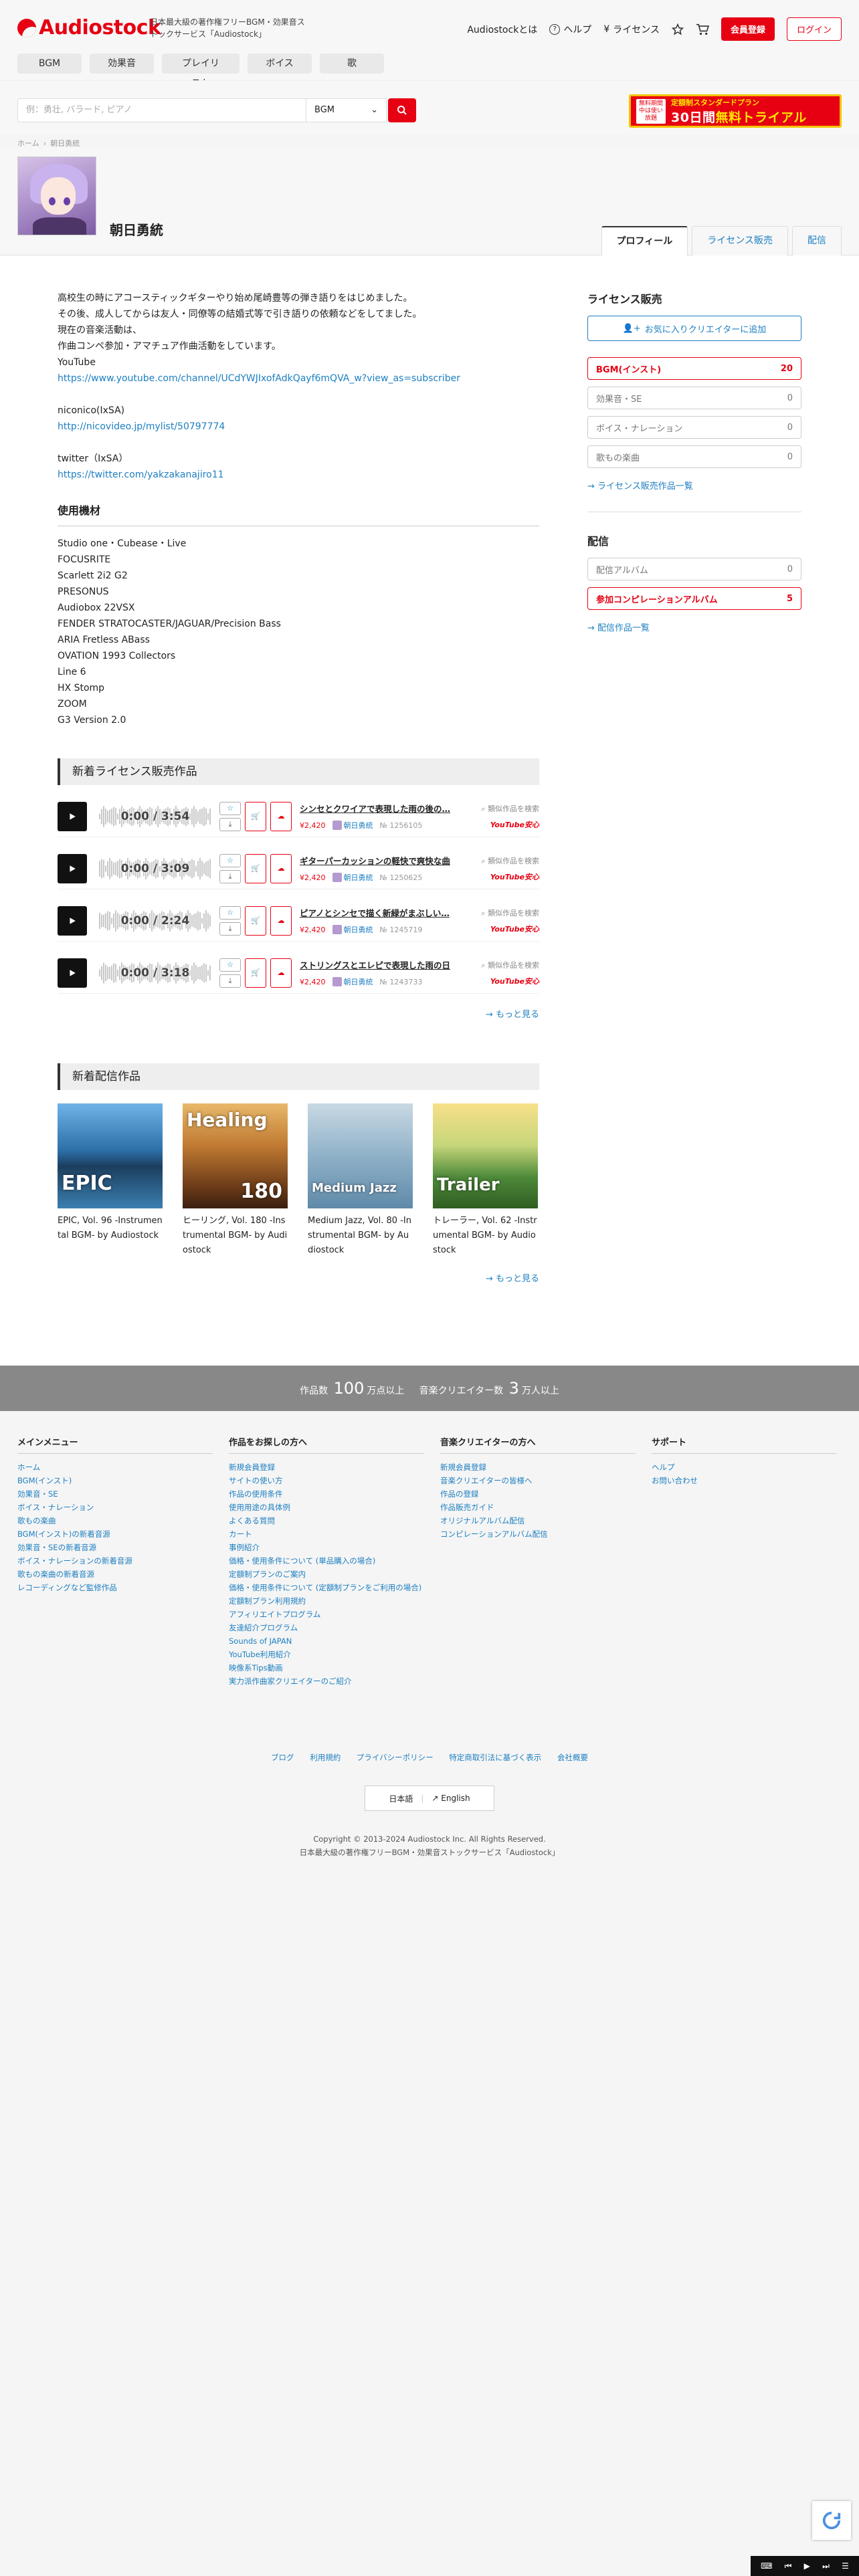  I want to click on login-button: ログイン, so click(814, 29).